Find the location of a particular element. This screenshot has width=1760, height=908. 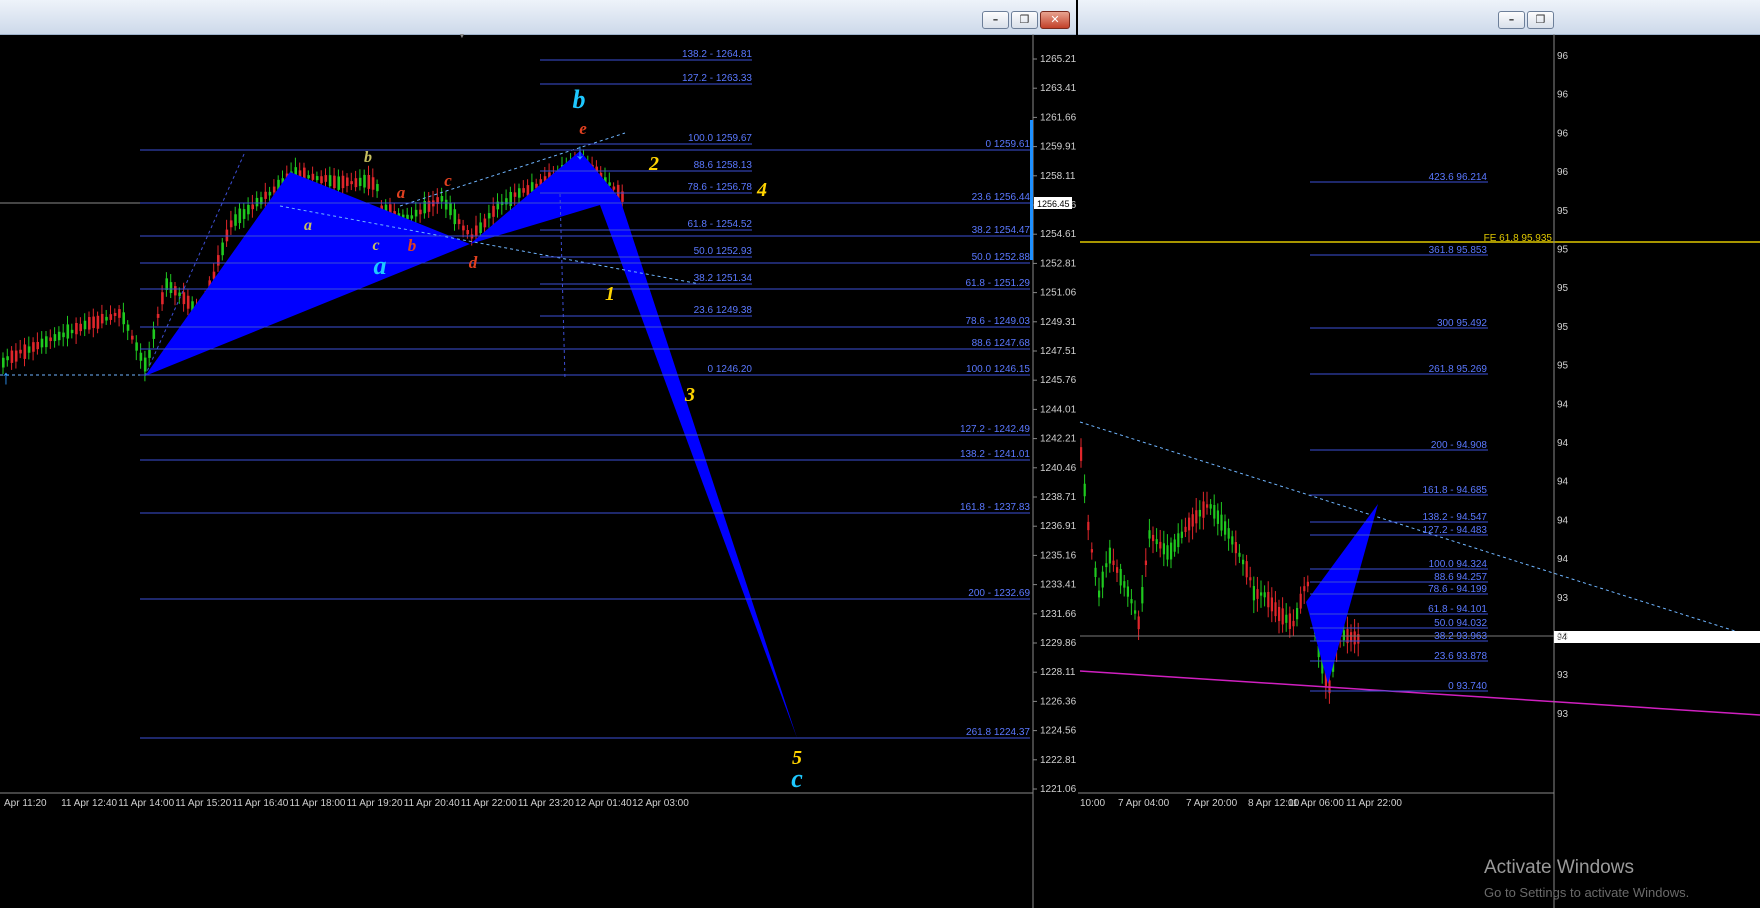

time-axis-label: 10:00 is located at coordinates (1092, 803).